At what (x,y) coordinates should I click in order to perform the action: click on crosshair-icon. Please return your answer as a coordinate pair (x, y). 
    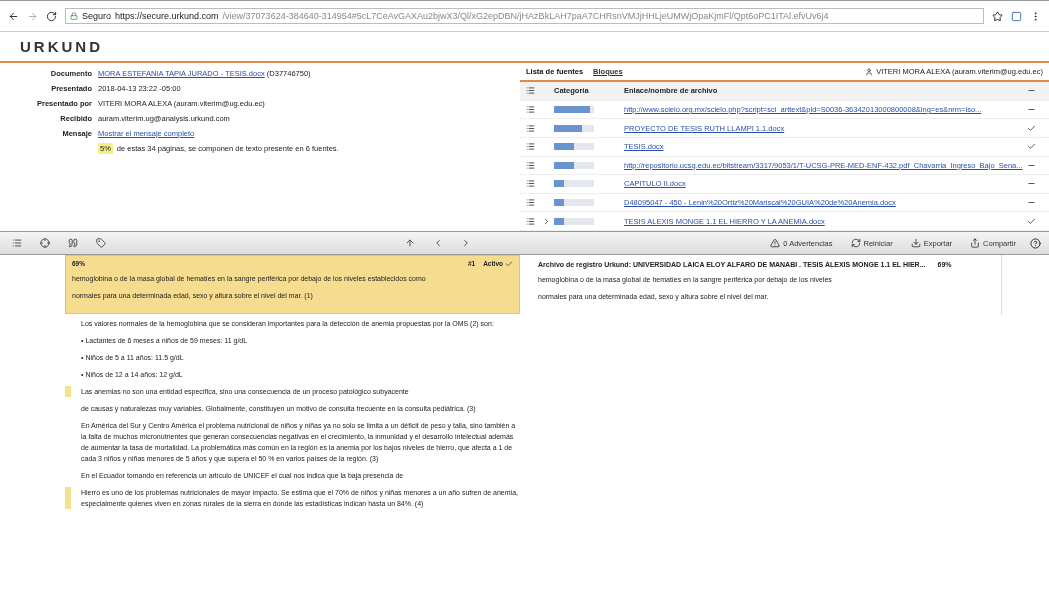
    Looking at the image, I should click on (45, 243).